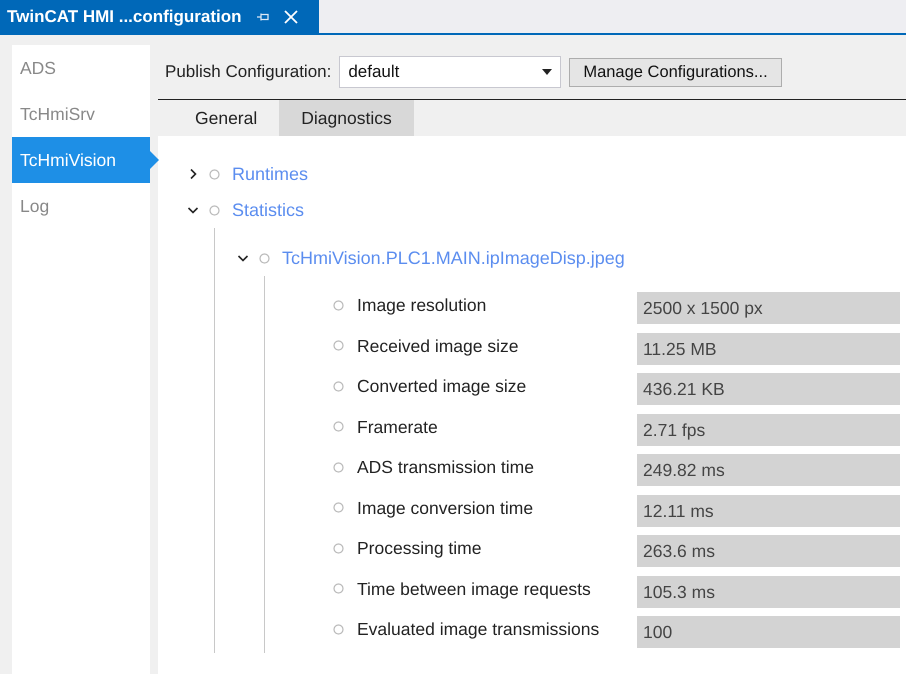  Describe the element at coordinates (81, 114) in the screenshot. I see `sidebar-item: TcHmiSrv` at that location.